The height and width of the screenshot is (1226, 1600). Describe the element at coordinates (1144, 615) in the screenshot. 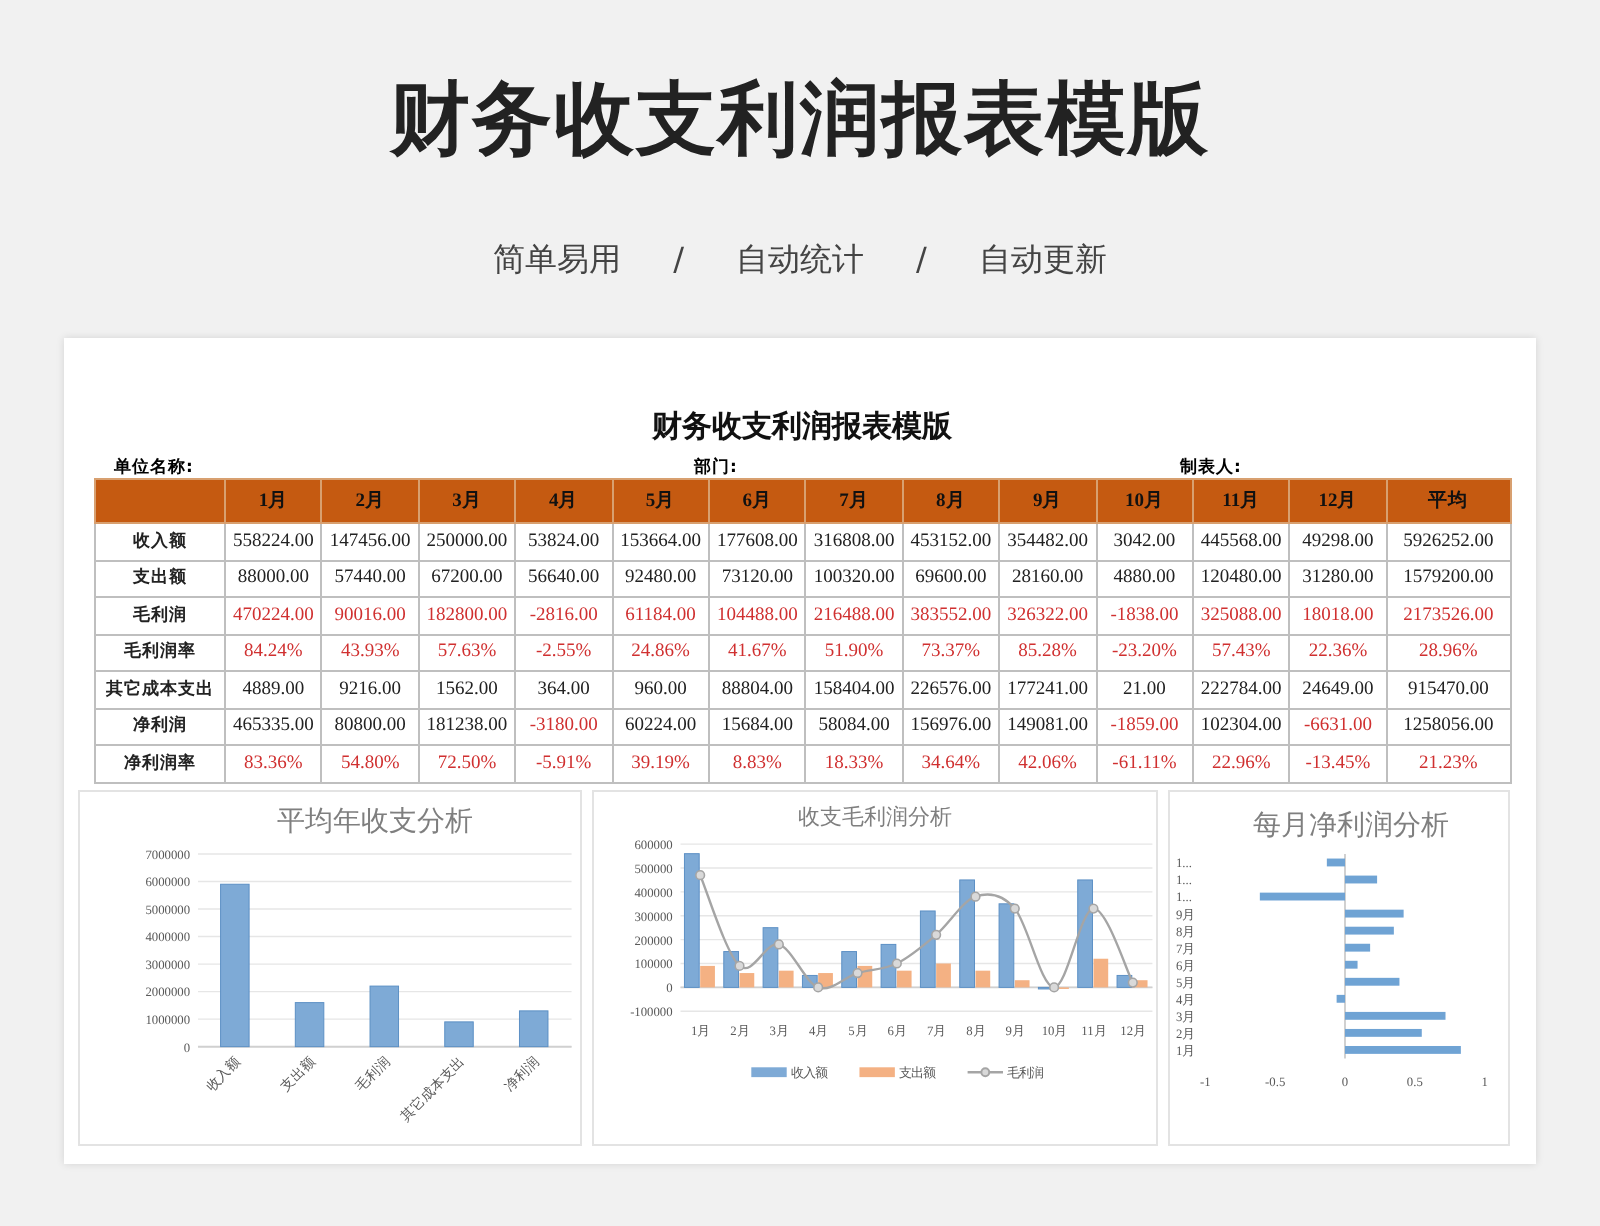

I see `table-cell: -1838.00` at that location.